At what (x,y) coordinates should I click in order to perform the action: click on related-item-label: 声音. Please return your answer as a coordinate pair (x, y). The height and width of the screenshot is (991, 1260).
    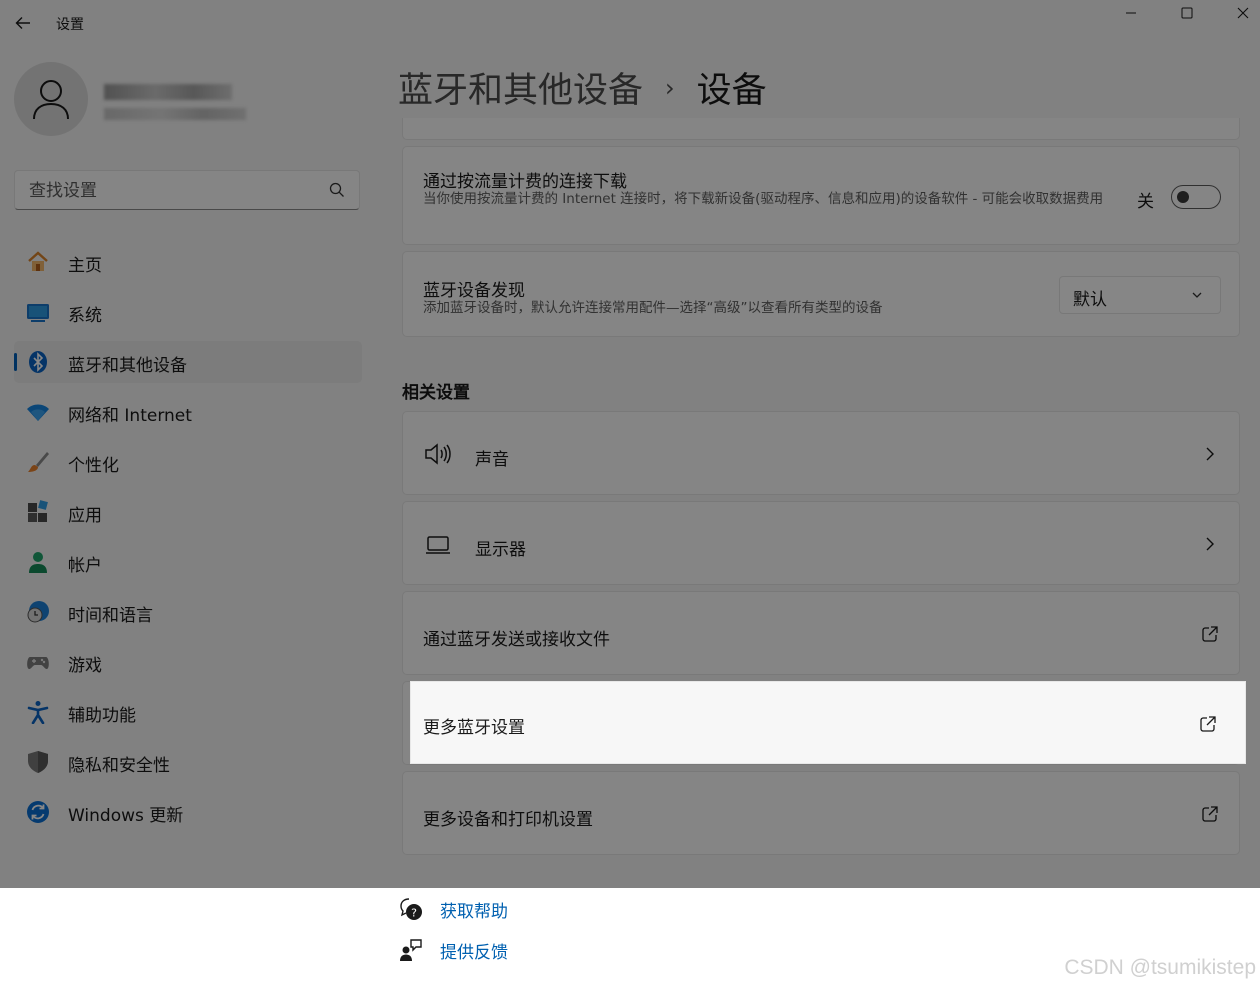
    Looking at the image, I should click on (492, 460).